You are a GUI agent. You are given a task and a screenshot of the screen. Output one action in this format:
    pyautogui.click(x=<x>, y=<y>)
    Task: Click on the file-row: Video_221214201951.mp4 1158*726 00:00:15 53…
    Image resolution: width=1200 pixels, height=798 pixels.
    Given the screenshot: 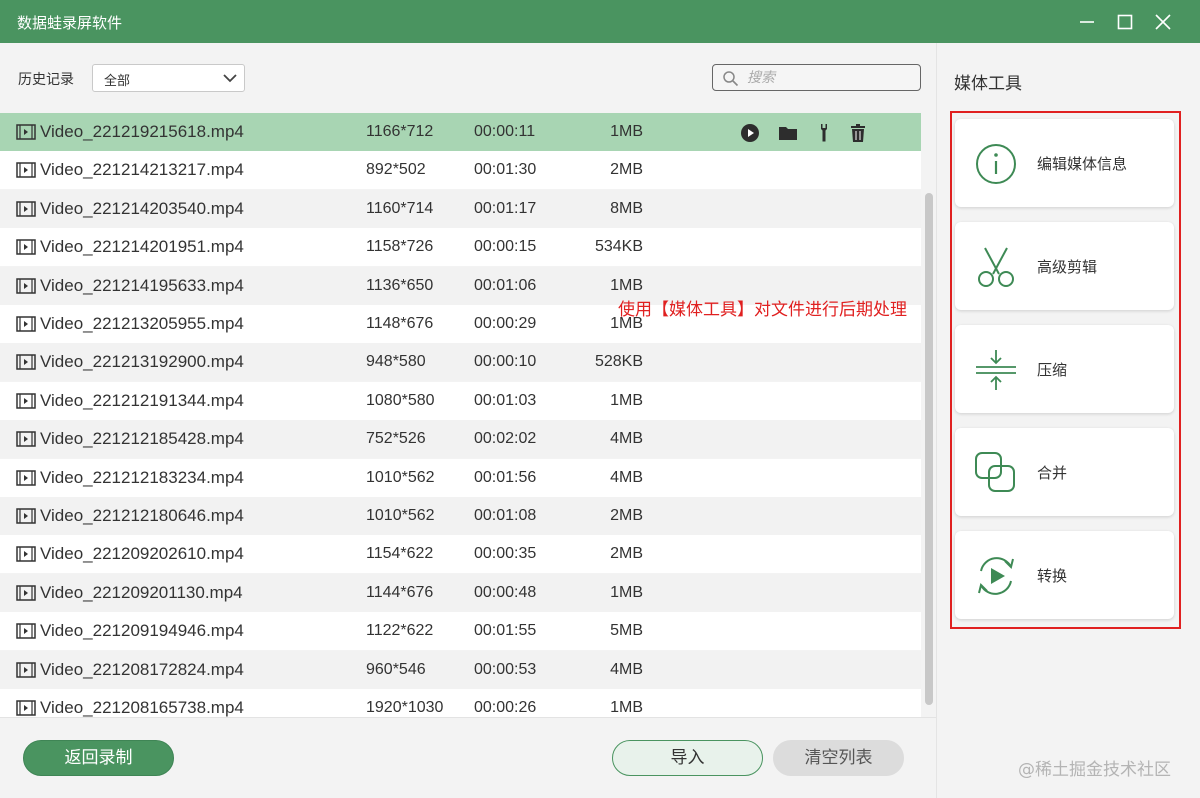 What is the action you would take?
    pyautogui.click(x=460, y=247)
    